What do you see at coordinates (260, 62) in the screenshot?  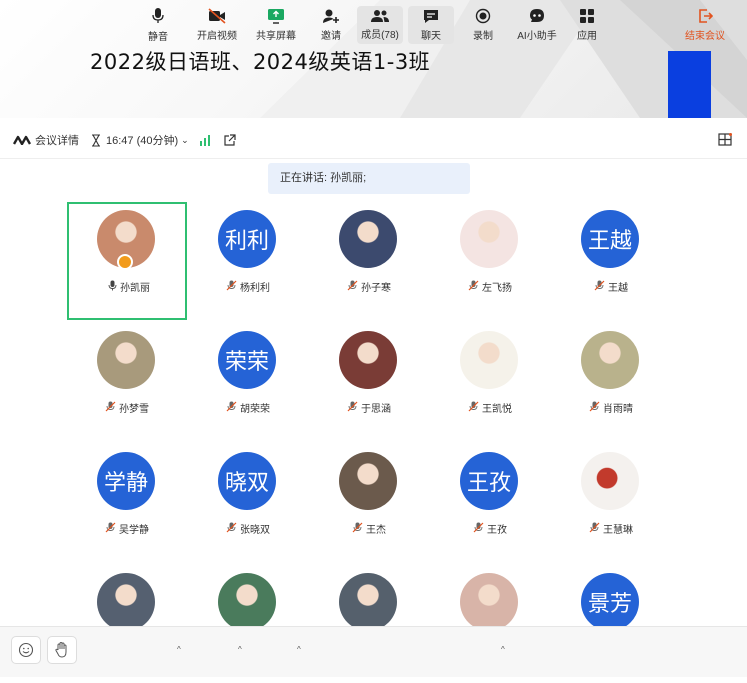 I see `slide-title: 2022级日语班、2024级英语1-3班` at bounding box center [260, 62].